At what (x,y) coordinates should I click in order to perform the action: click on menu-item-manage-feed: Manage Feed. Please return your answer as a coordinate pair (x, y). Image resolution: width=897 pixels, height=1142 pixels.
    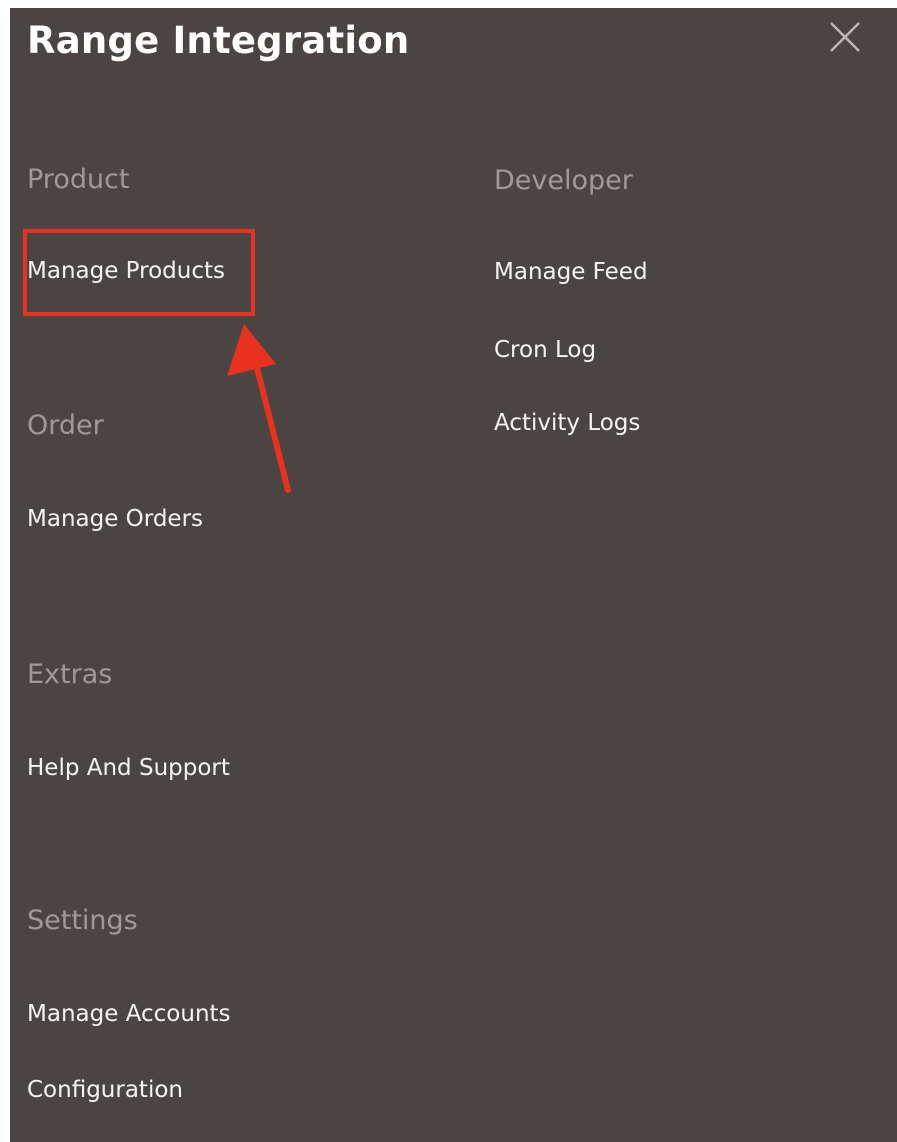
    Looking at the image, I should click on (571, 272).